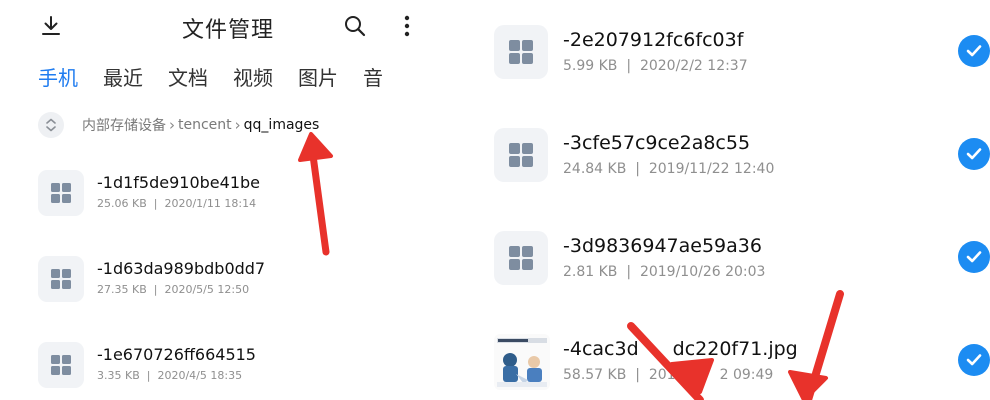 This screenshot has width=990, height=400. I want to click on tab-videos: 视频, so click(253, 76).